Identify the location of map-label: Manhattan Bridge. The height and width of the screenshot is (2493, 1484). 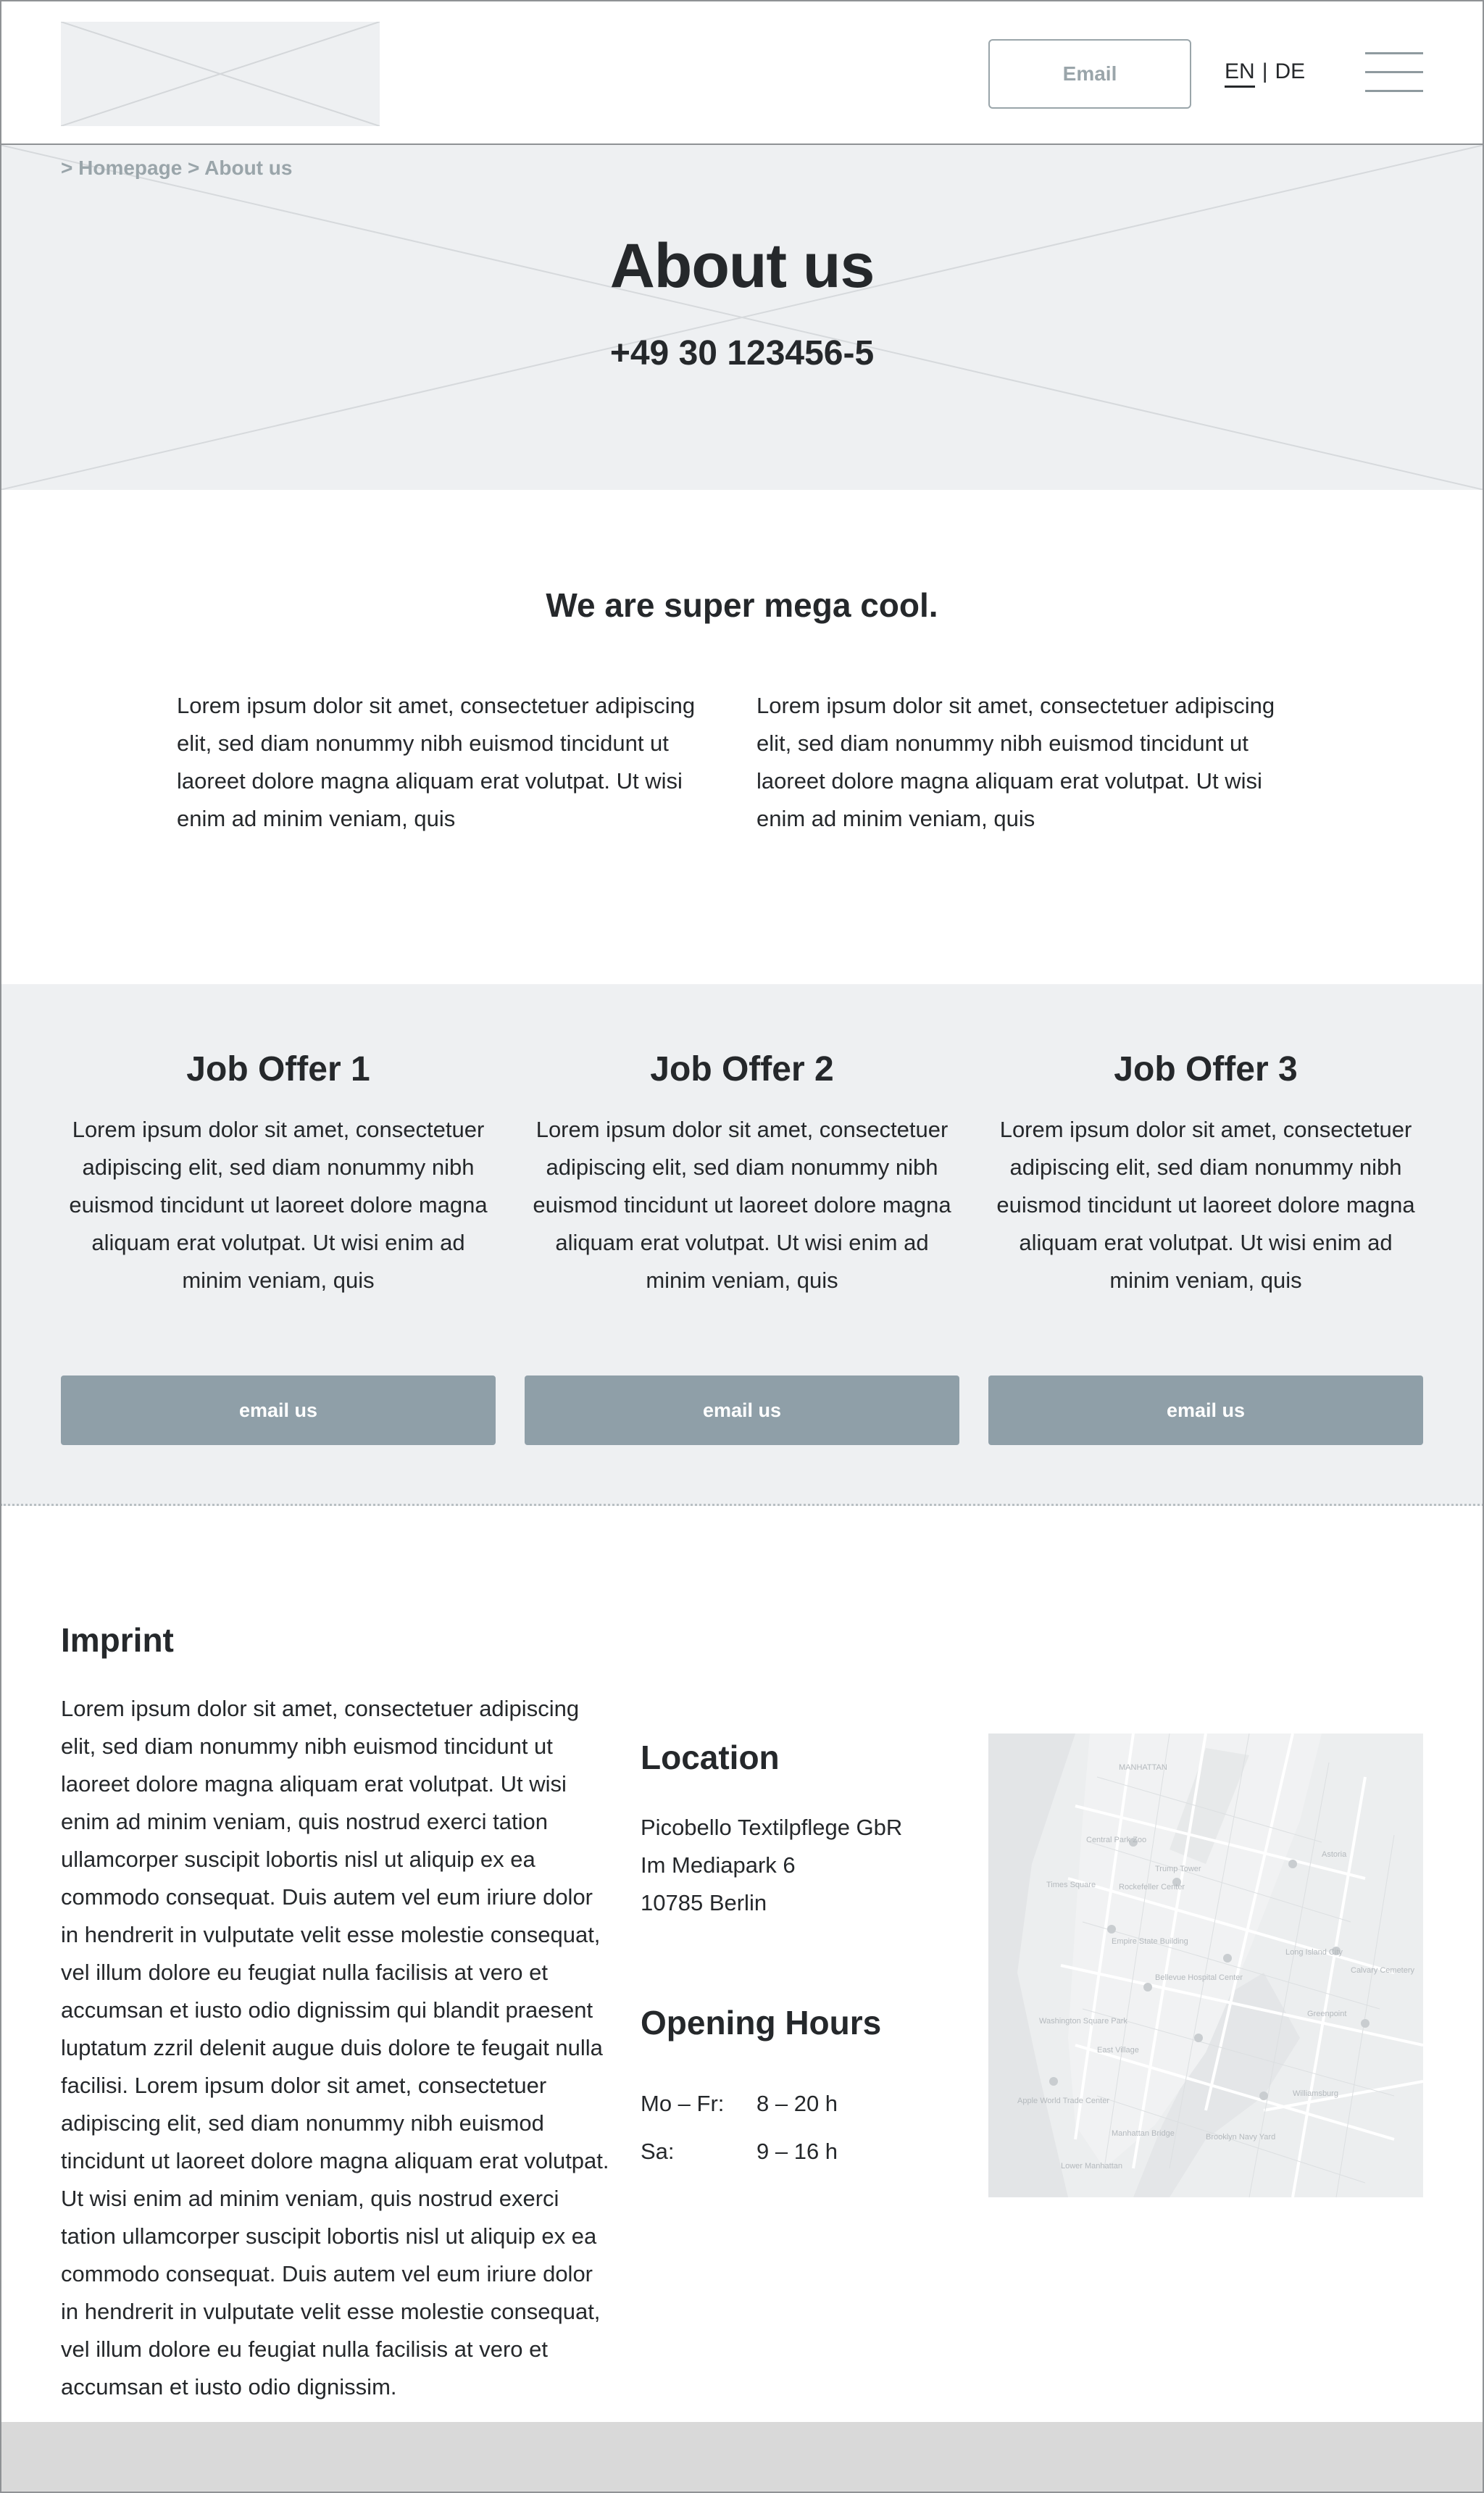
(1144, 2133).